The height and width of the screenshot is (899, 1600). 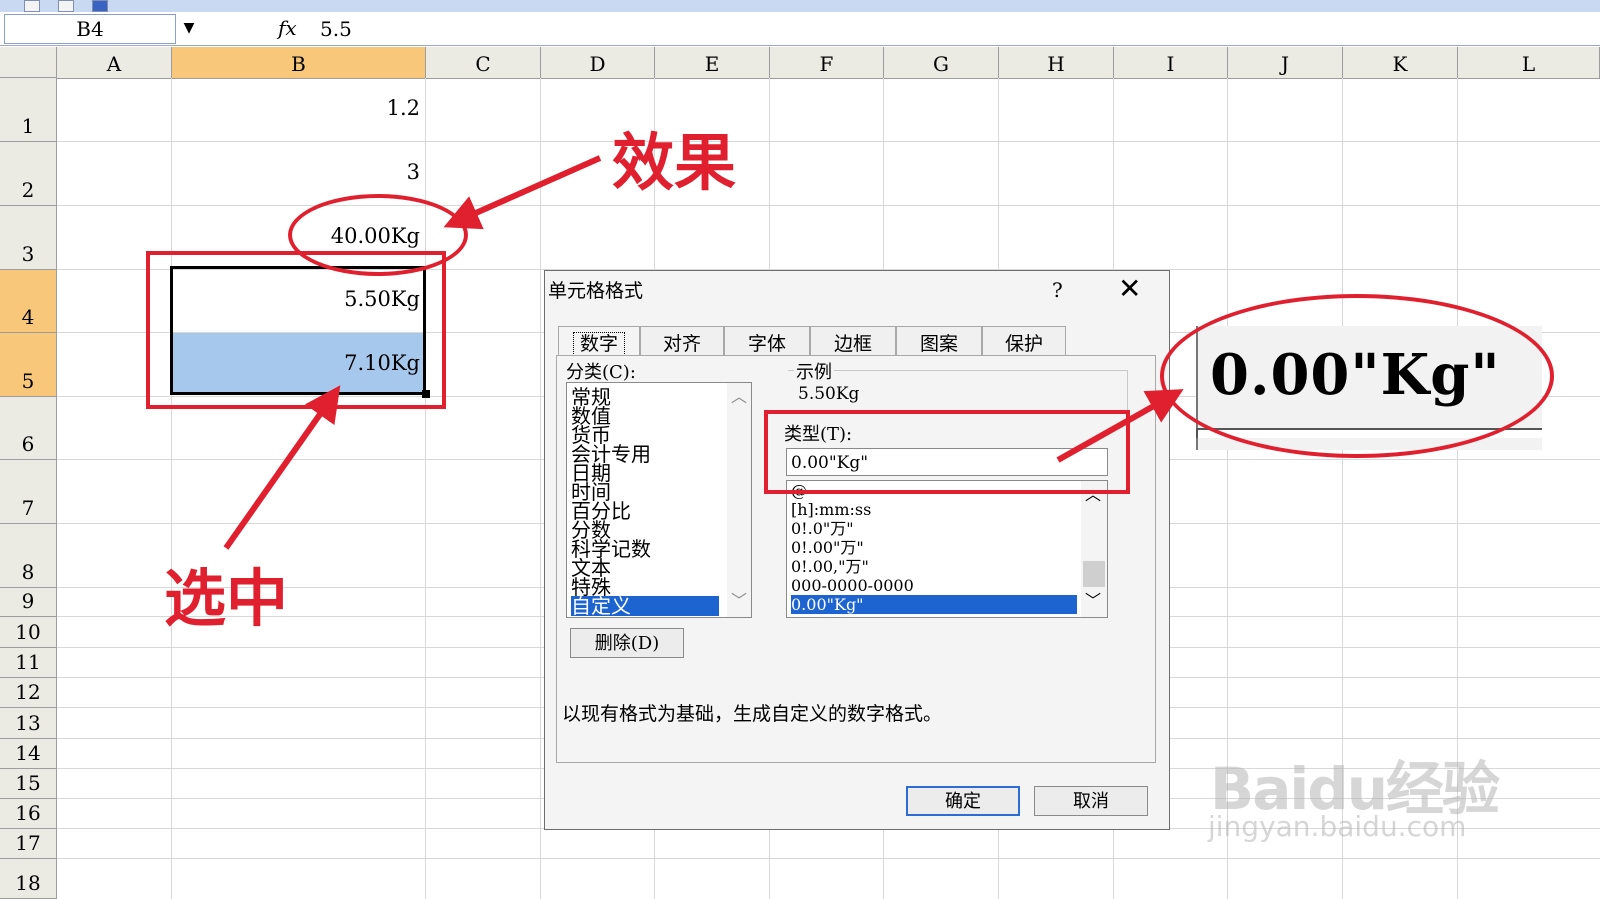 What do you see at coordinates (483, 62) in the screenshot?
I see `column-header-c: C` at bounding box center [483, 62].